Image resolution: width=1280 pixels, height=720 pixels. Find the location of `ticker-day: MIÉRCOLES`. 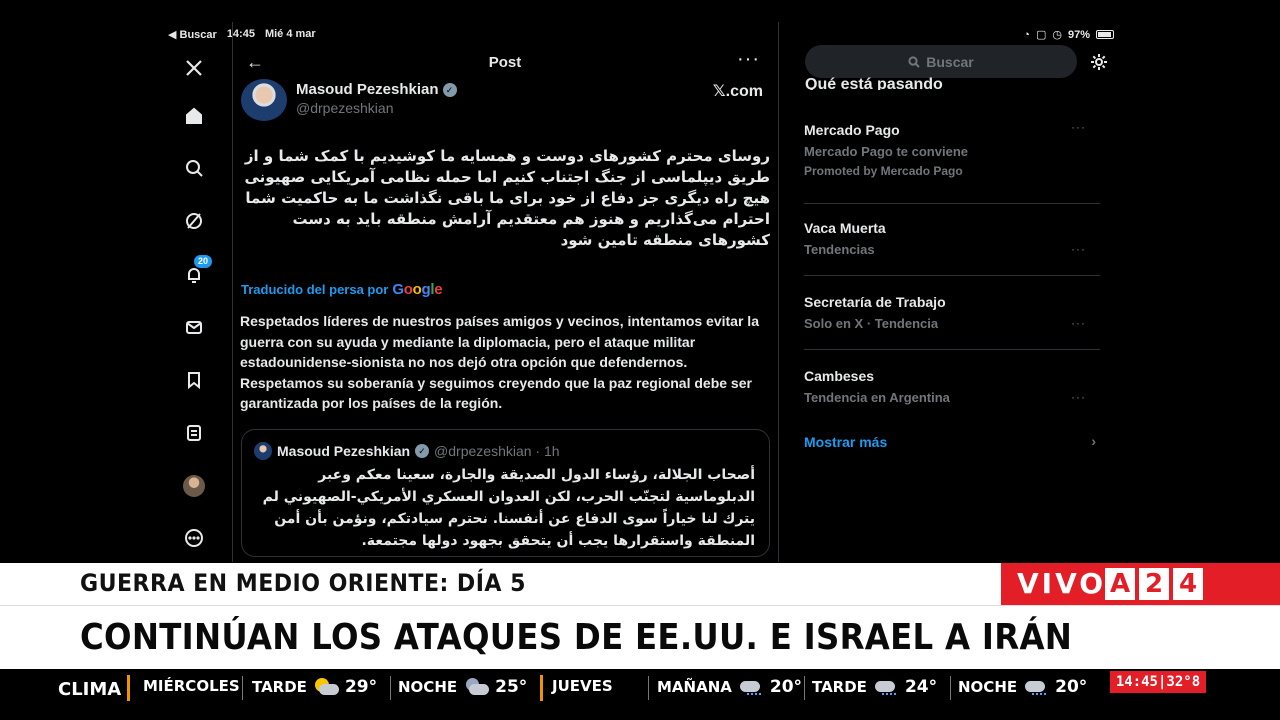

ticker-day: MIÉRCOLES is located at coordinates (191, 686).